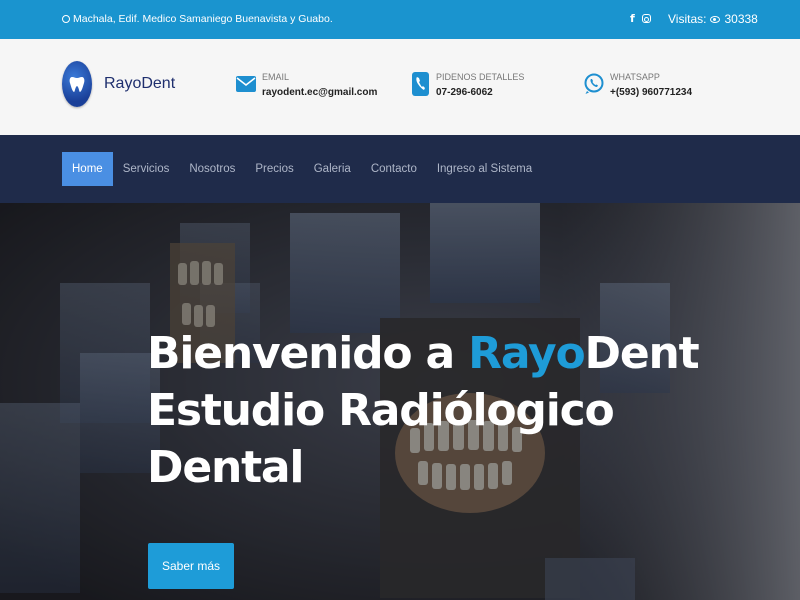 The image size is (800, 600). Describe the element at coordinates (480, 77) in the screenshot. I see `contact-phone-label: PIDENOS DETALLES` at that location.